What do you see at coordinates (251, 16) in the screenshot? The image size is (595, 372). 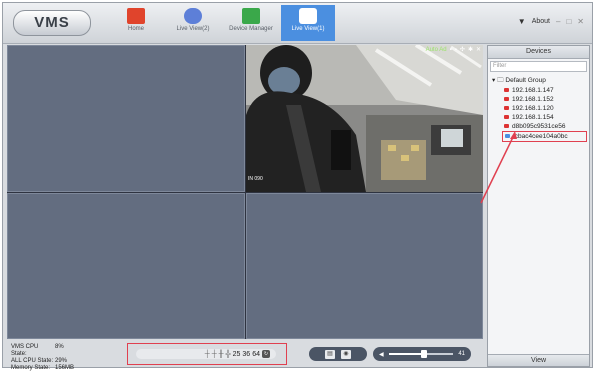 I see `device-manager-icon` at bounding box center [251, 16].